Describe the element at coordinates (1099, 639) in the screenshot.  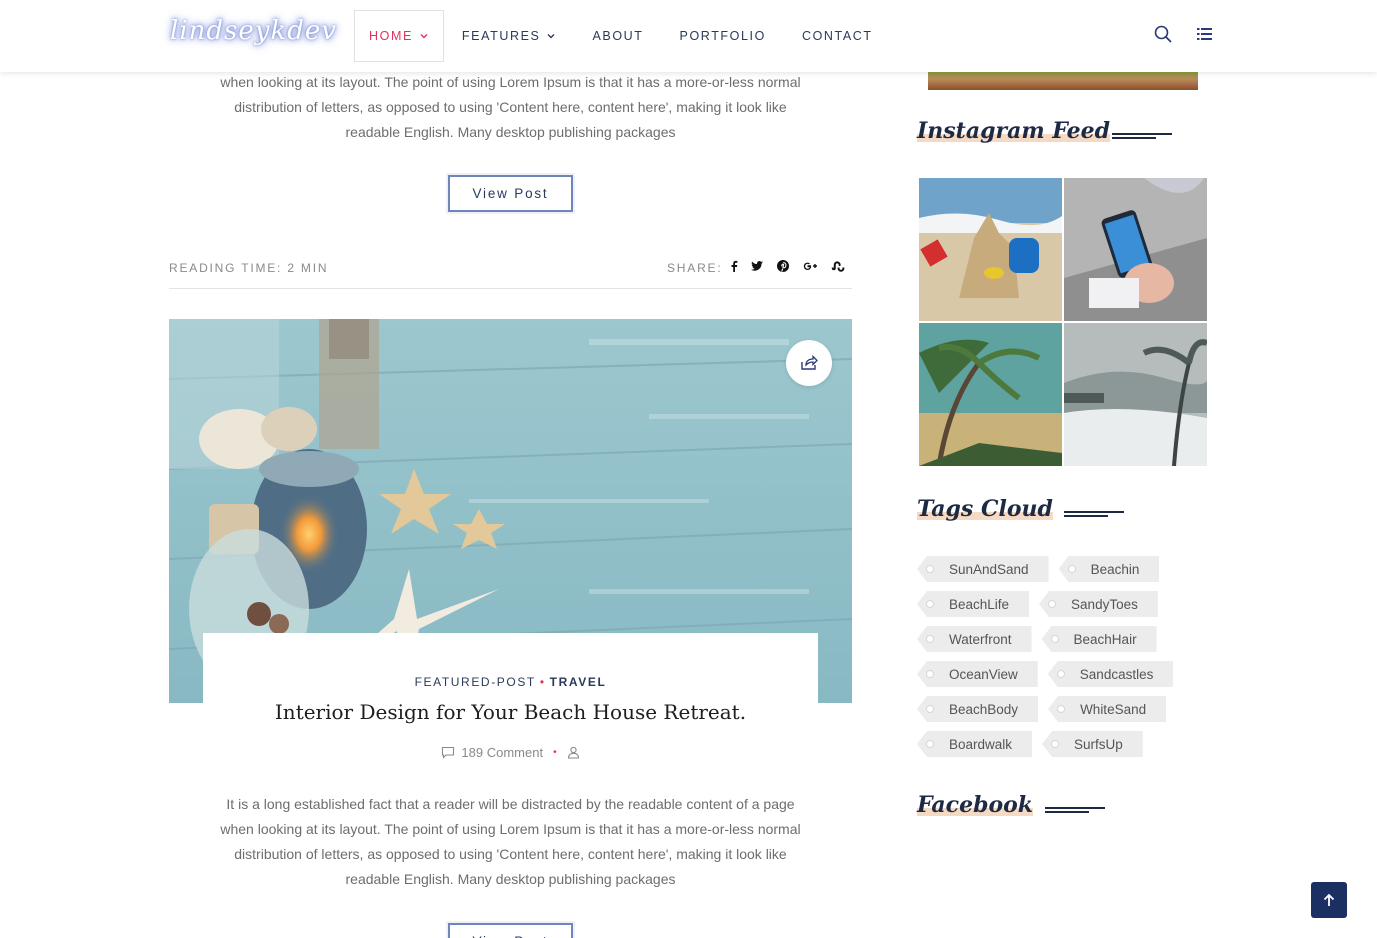
I see `tag-beachhair: BeachHair` at that location.